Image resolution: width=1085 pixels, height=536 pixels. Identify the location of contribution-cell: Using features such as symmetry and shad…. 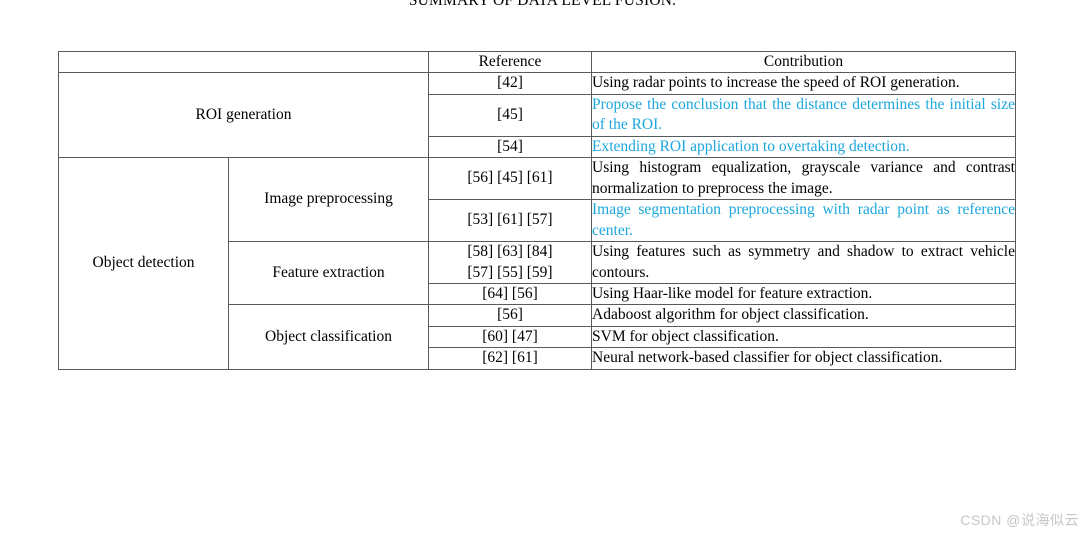
(803, 262).